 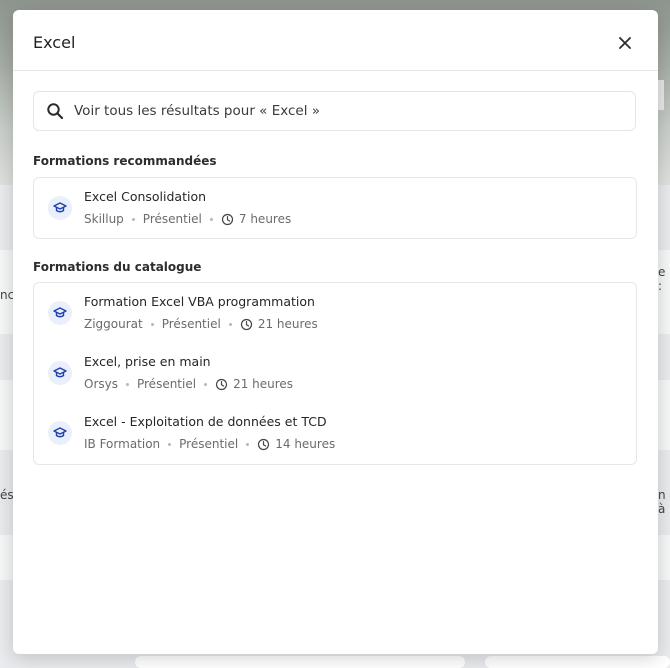 I want to click on close-button, so click(x=625, y=43).